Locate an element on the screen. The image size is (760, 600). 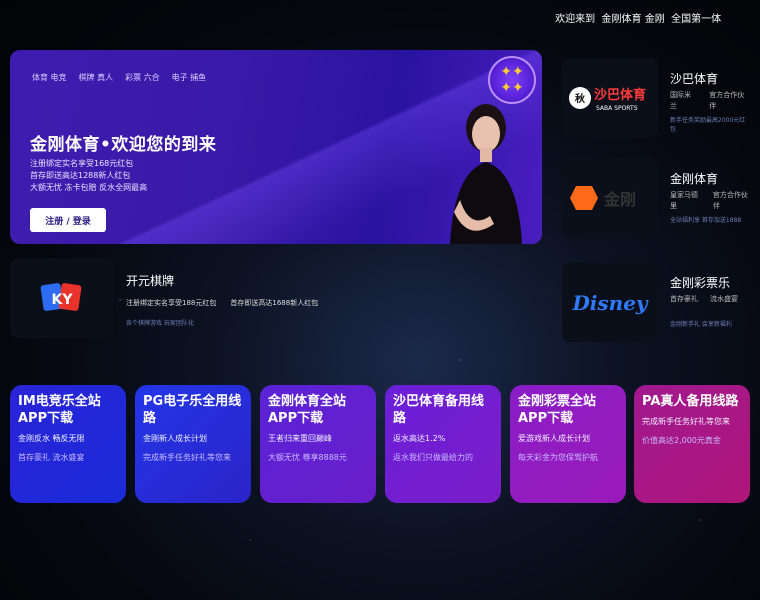
card-subtext: 新手任务奖励最高2000元红包 is located at coordinates (708, 125).